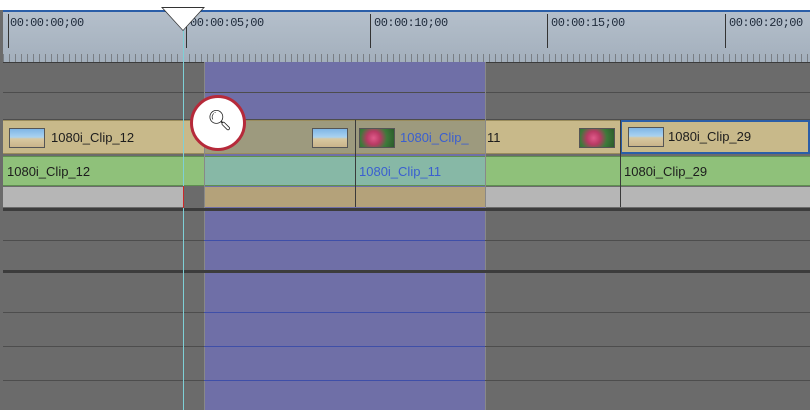 The height and width of the screenshot is (410, 810). Describe the element at coordinates (588, 23) in the screenshot. I see `timecode-label: 00:00:15;00` at that location.